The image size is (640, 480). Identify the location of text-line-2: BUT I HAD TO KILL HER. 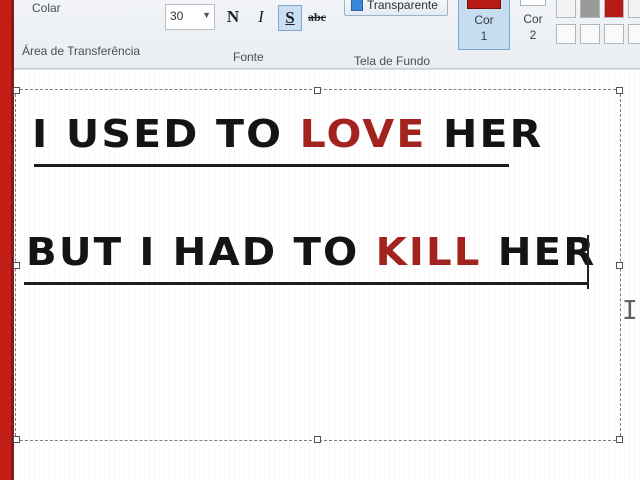
(311, 252).